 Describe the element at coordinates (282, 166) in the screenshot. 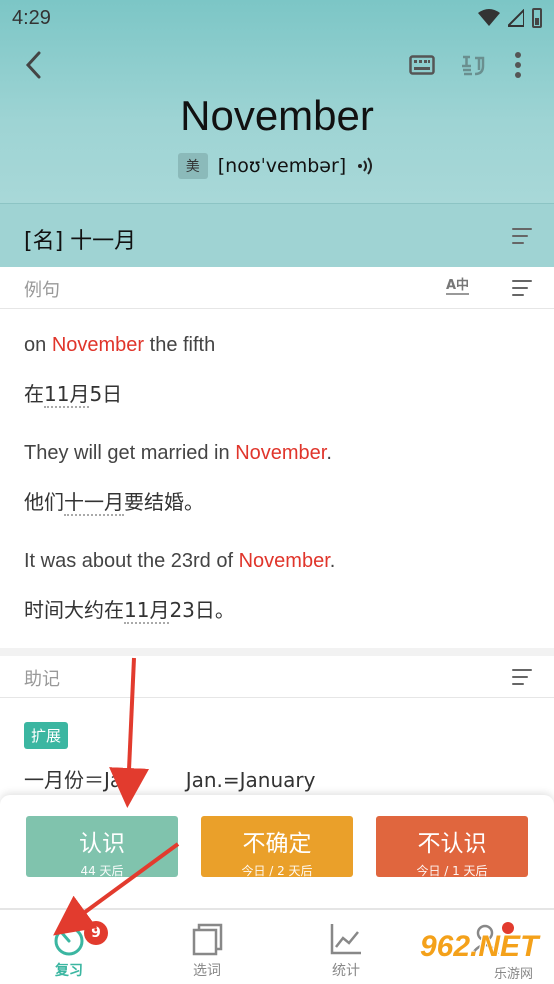

I see `phonetic-text: [noʊˈvembər]` at that location.